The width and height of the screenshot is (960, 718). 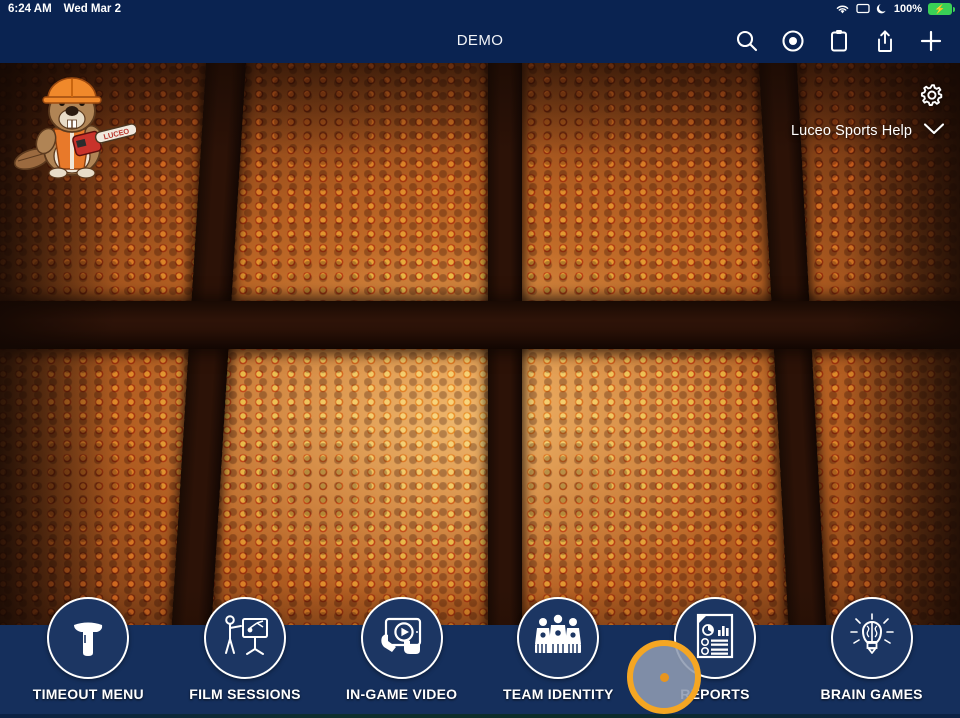 What do you see at coordinates (842, 9) in the screenshot?
I see `wifi-icon` at bounding box center [842, 9].